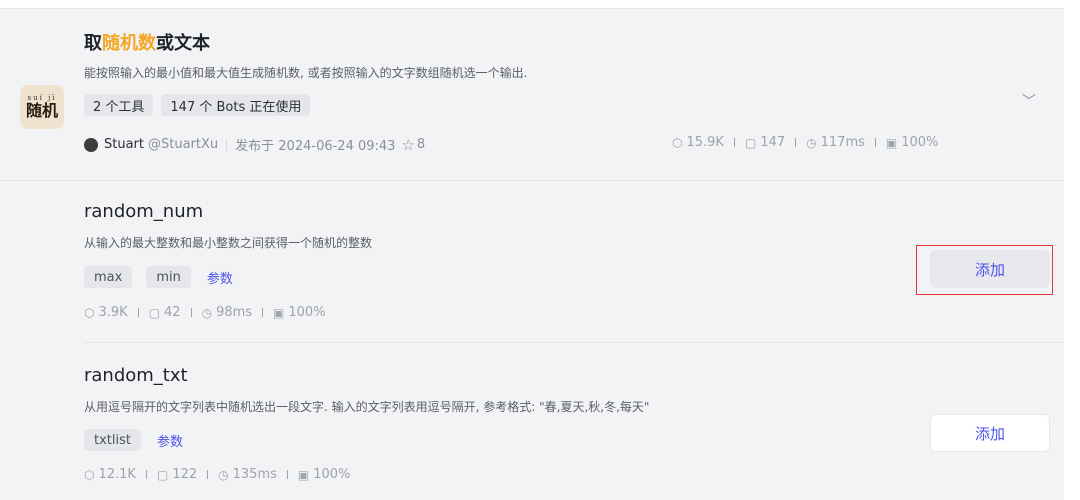 Image resolution: width=1080 pixels, height=500 pixels. What do you see at coordinates (91, 144) in the screenshot?
I see `avatar` at bounding box center [91, 144].